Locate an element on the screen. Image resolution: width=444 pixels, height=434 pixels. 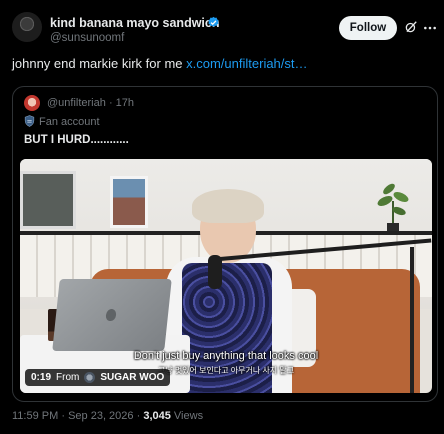
plant is located at coordinates (393, 207).